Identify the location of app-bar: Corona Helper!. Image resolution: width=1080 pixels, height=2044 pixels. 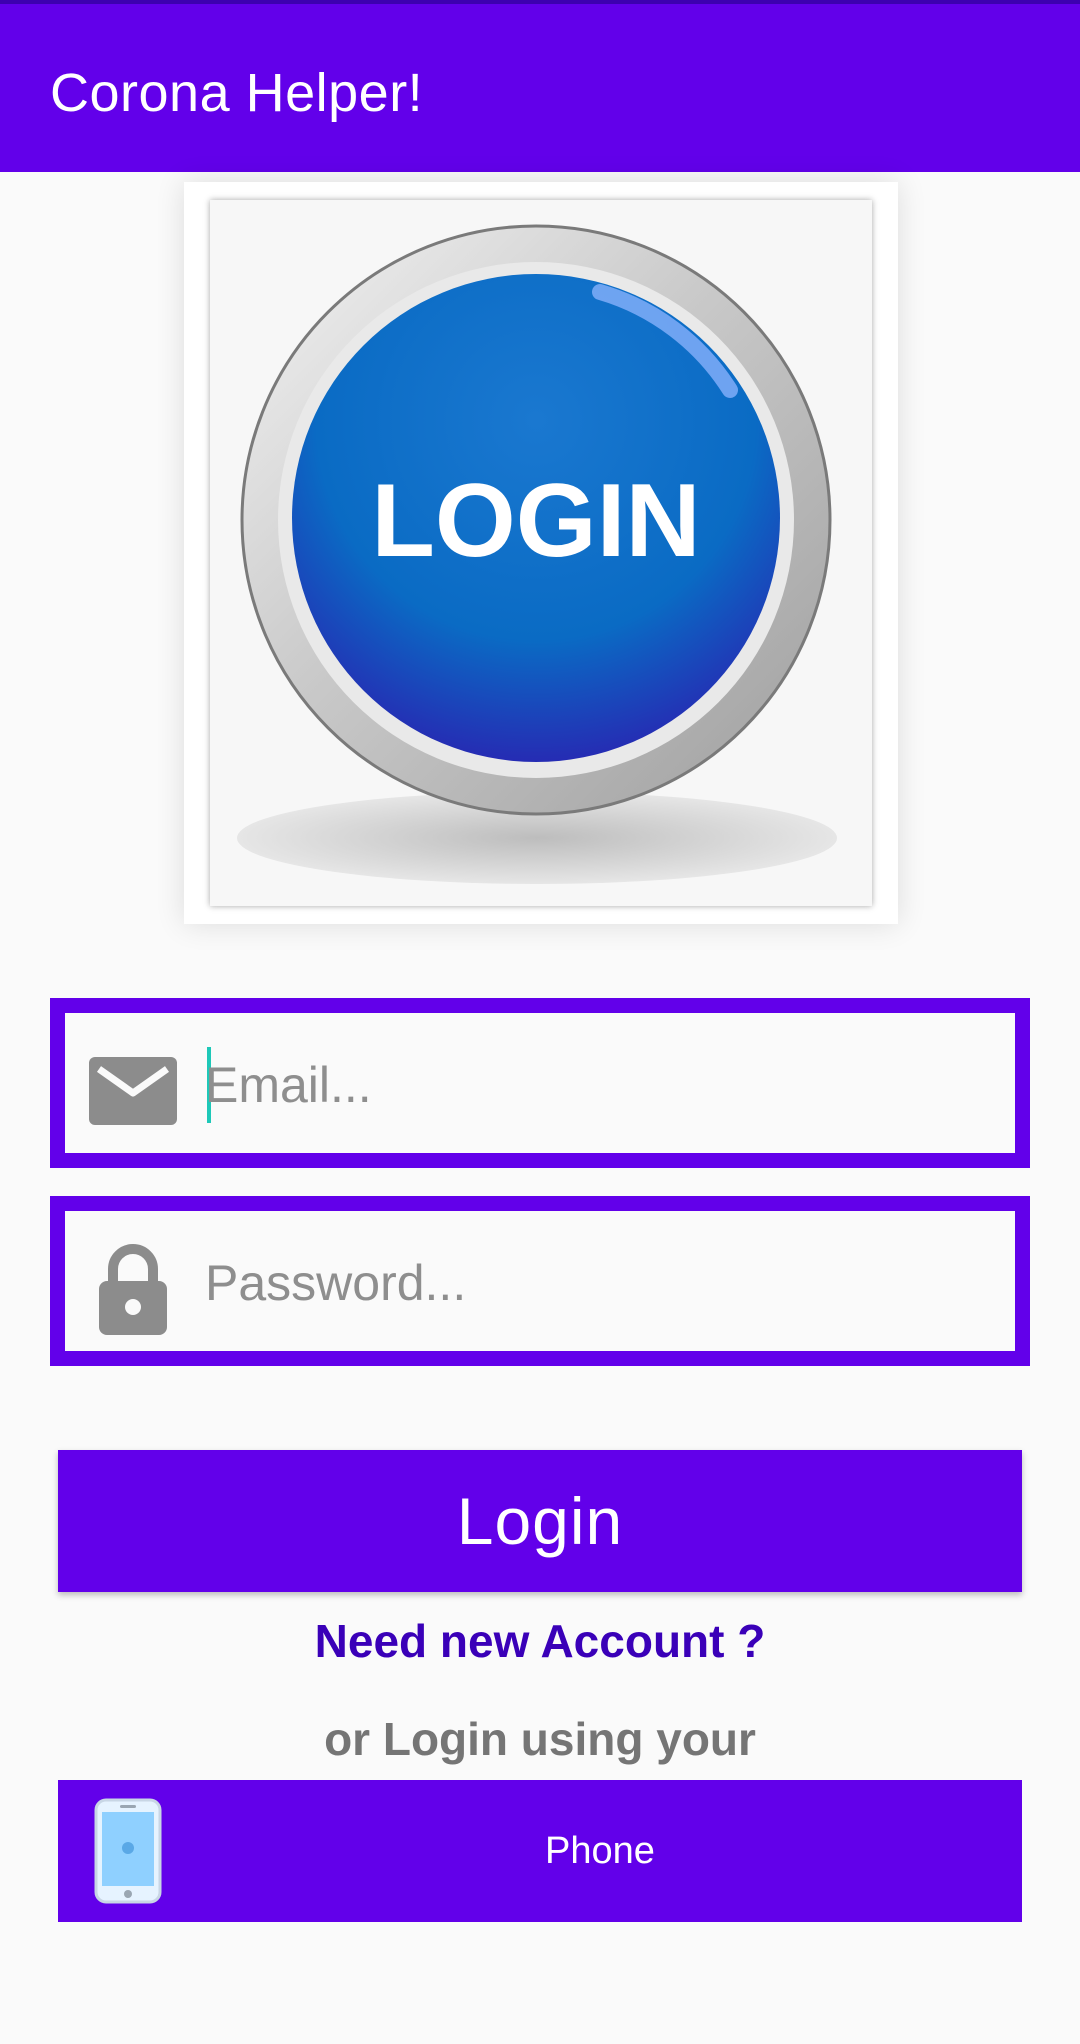
(540, 86).